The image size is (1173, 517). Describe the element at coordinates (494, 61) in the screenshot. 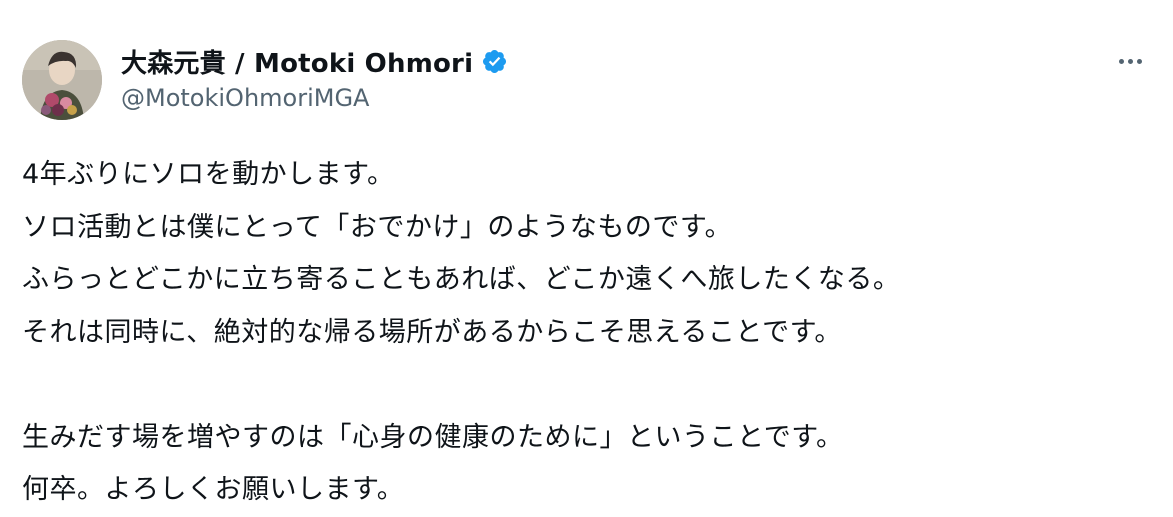

I see `verified-badge-icon` at that location.